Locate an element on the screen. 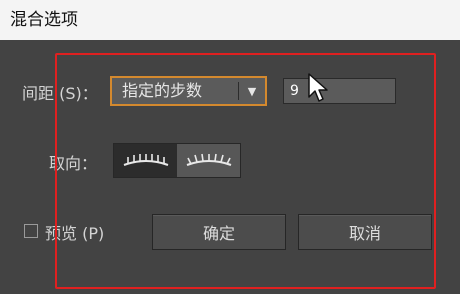 This screenshot has width=460, height=294. preview-checkbox is located at coordinates (31, 231).